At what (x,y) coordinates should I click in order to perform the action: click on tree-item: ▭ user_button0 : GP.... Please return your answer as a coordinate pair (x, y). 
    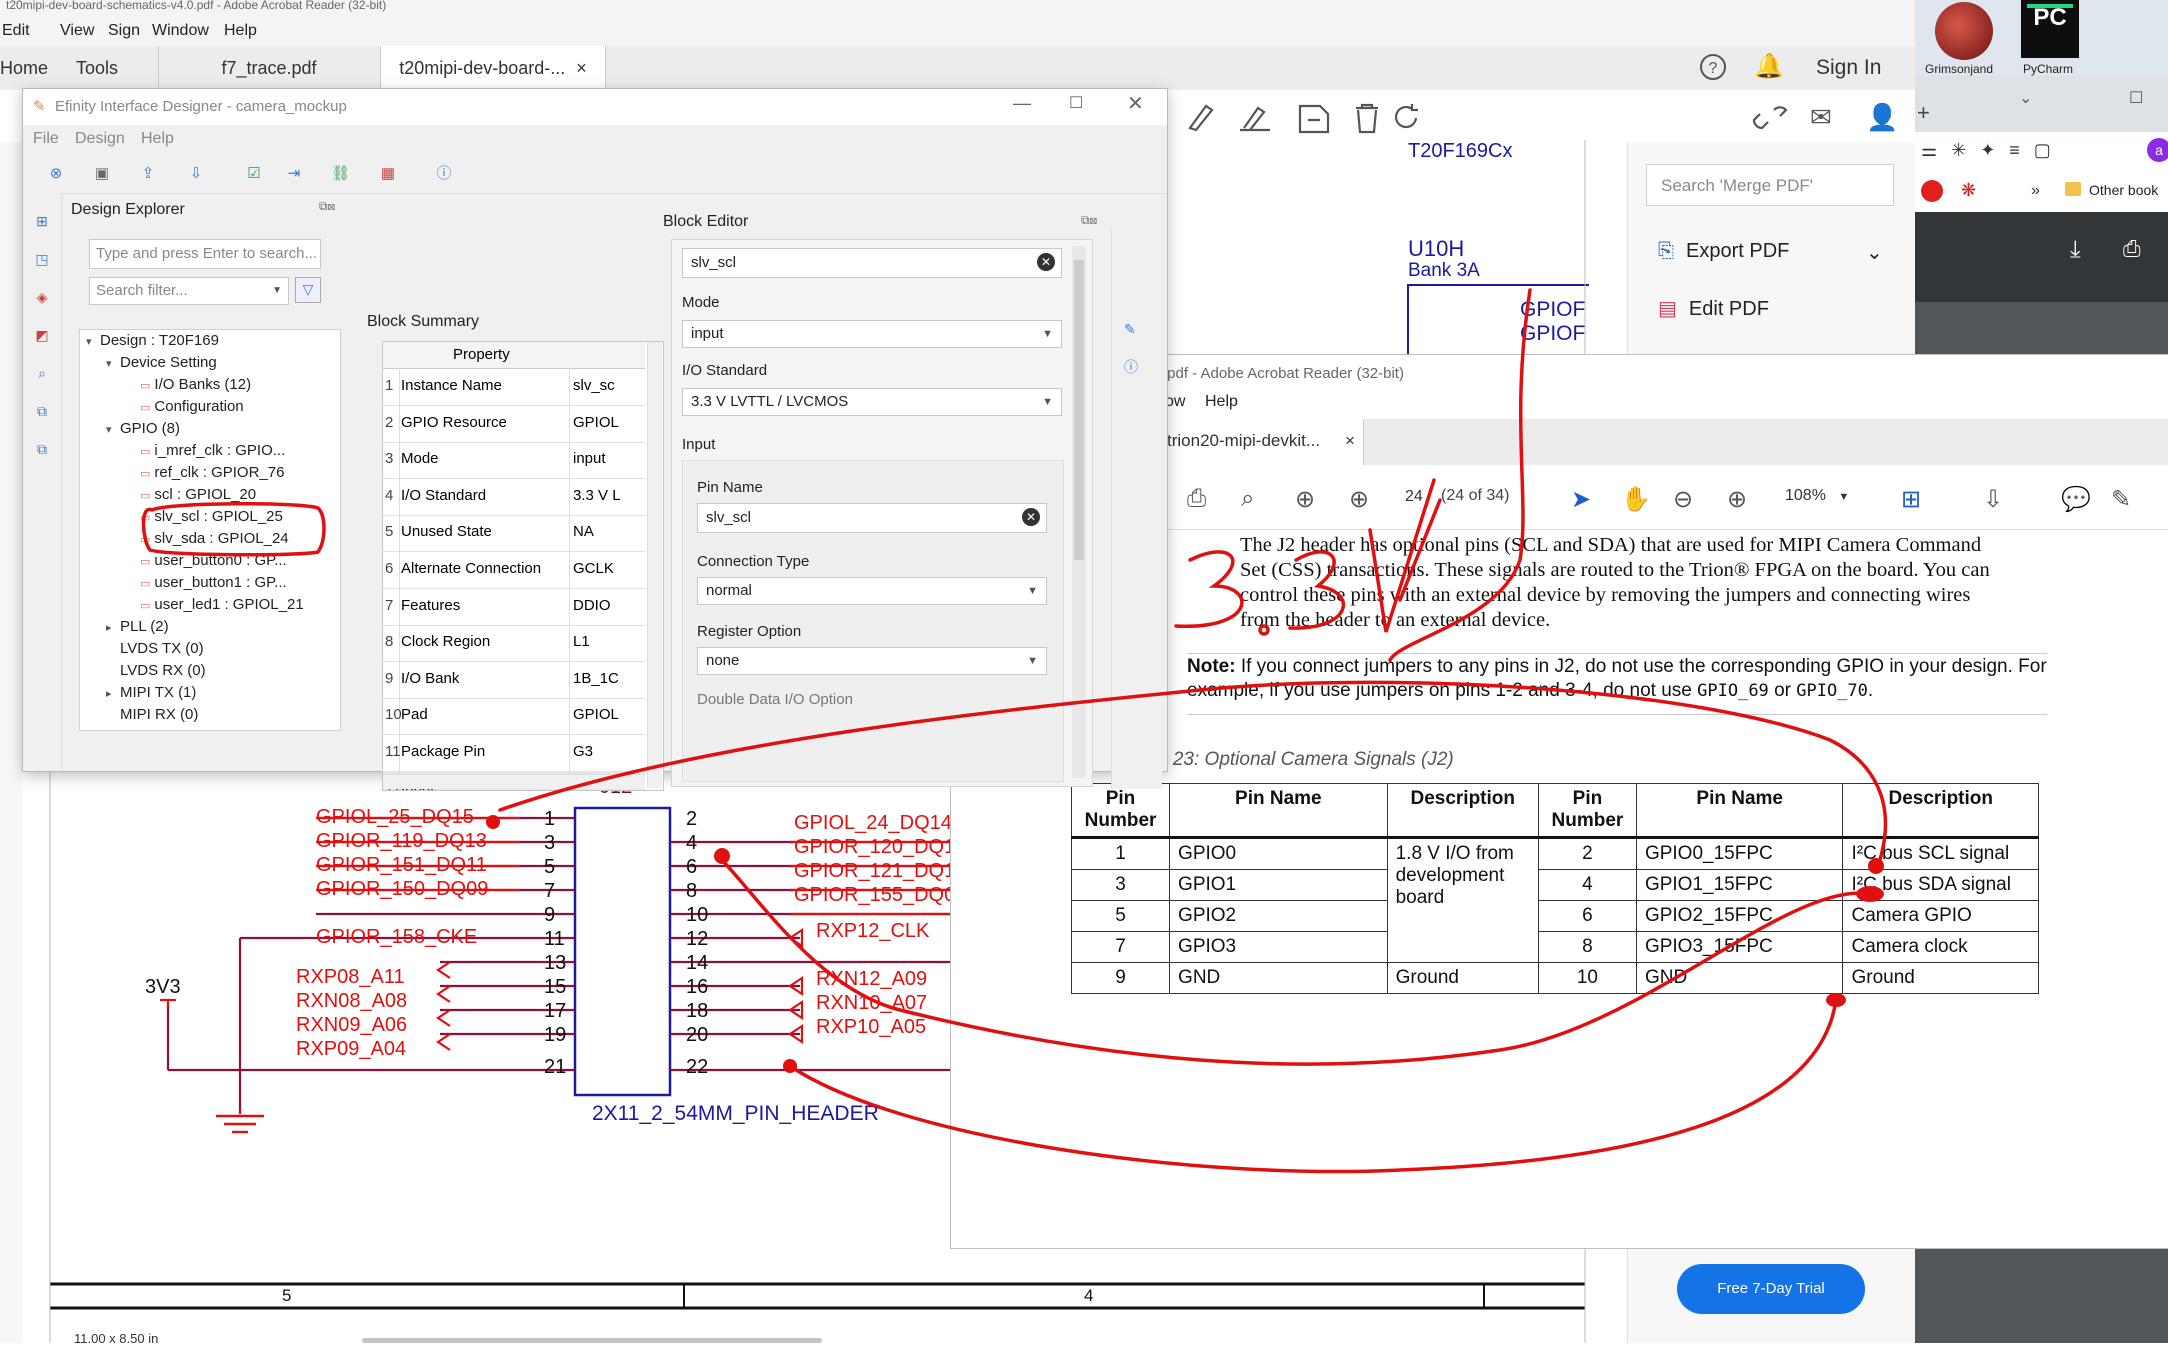
    Looking at the image, I should click on (206, 560).